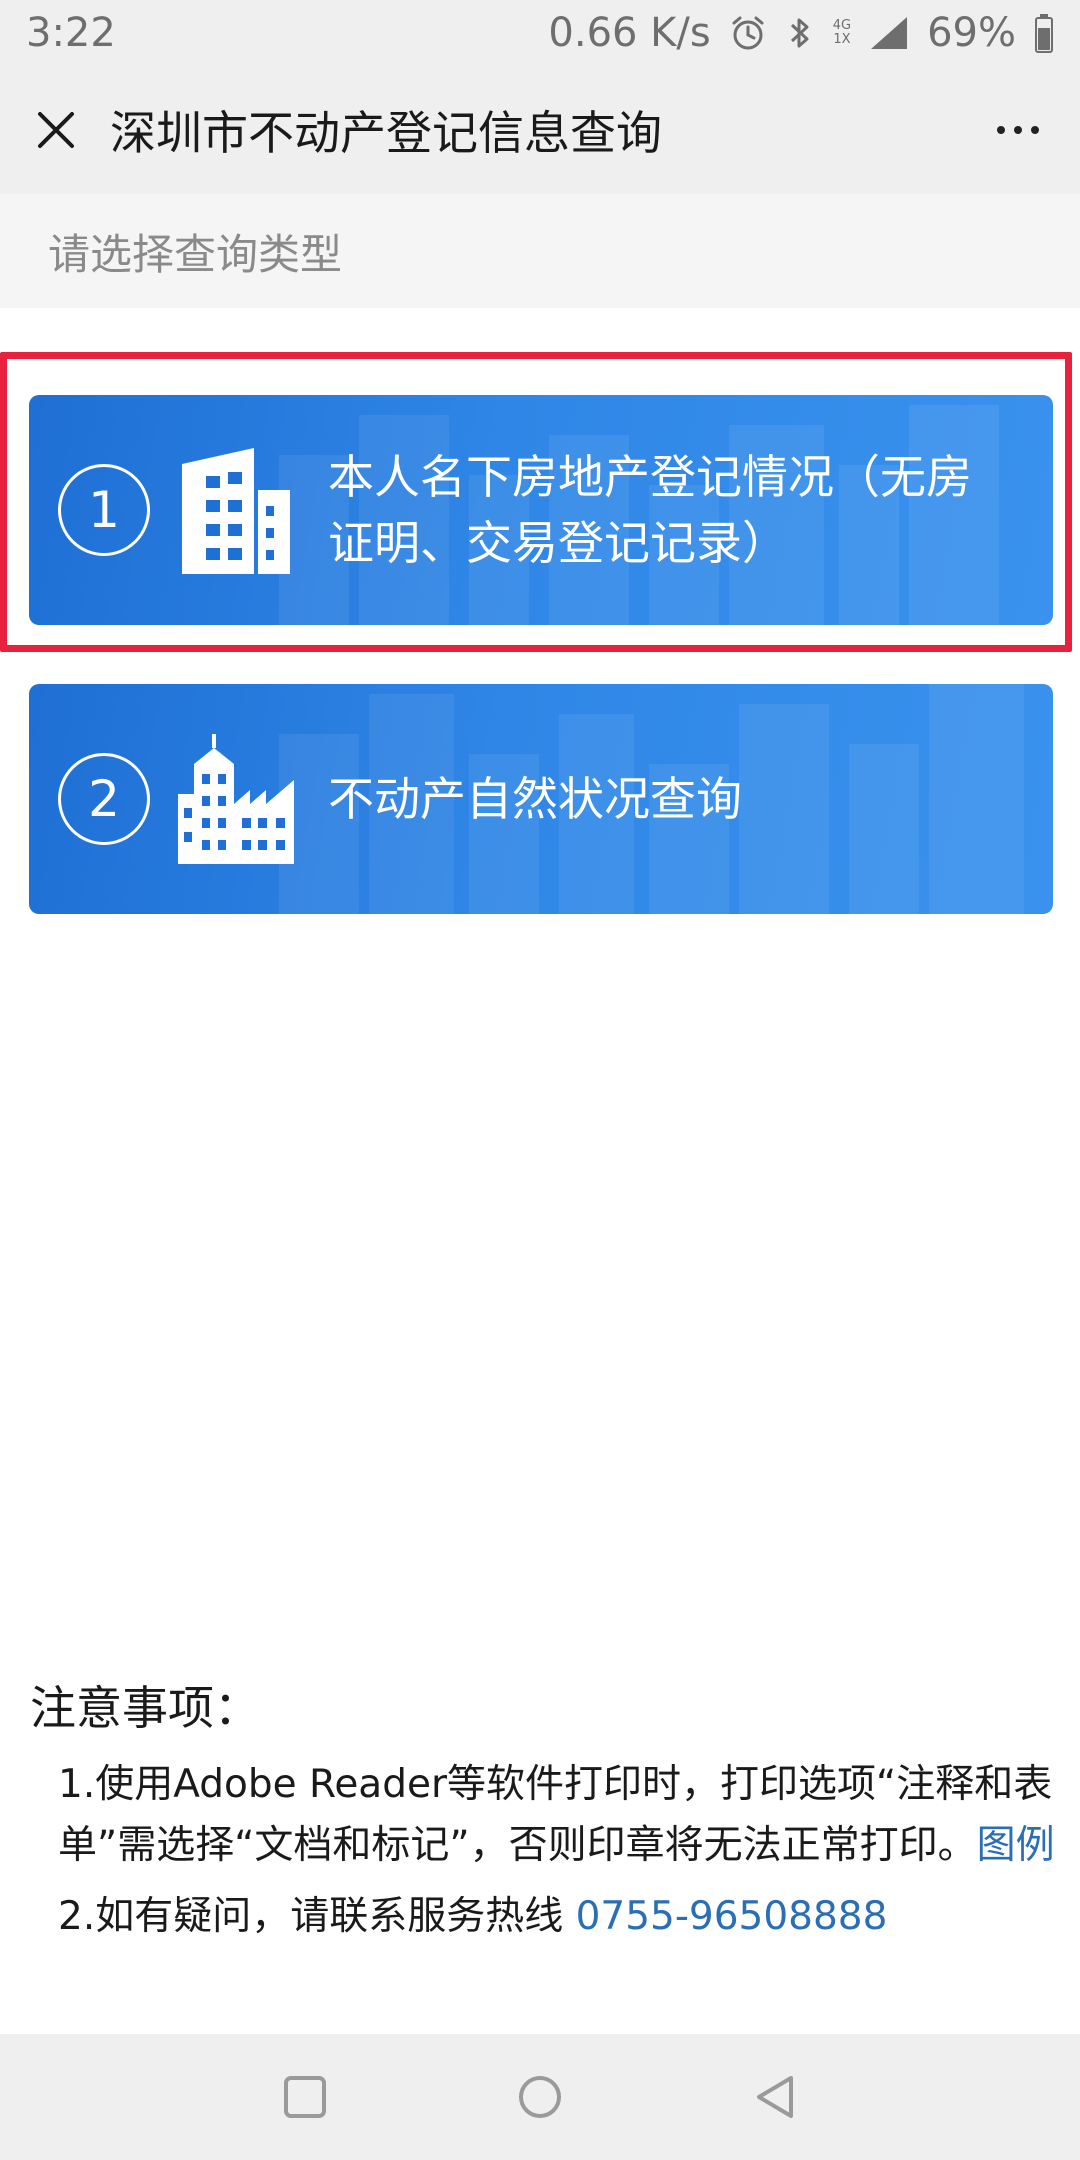 Image resolution: width=1080 pixels, height=2160 pixels. Describe the element at coordinates (540, 251) in the screenshot. I see `section-header: 请选择查询类型` at that location.